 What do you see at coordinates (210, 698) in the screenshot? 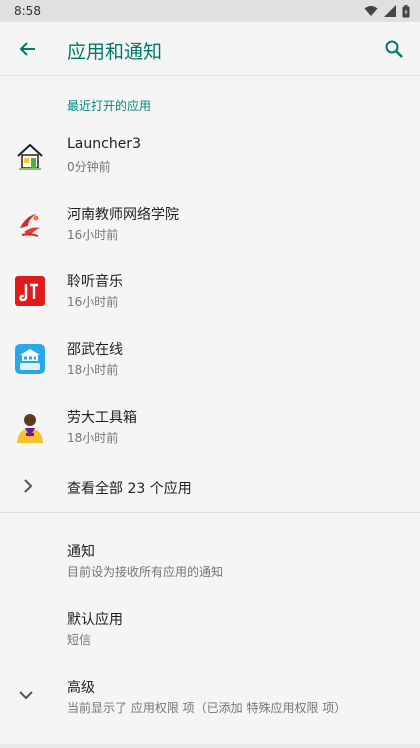
I see `settings-item-advanced: 高级 当前显示了 应用权限 项（已添加 特殊应用权限 项）` at bounding box center [210, 698].